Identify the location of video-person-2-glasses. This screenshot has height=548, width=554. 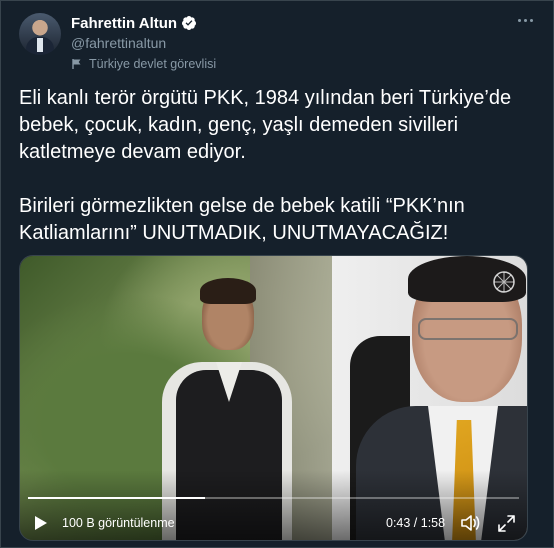
(468, 329).